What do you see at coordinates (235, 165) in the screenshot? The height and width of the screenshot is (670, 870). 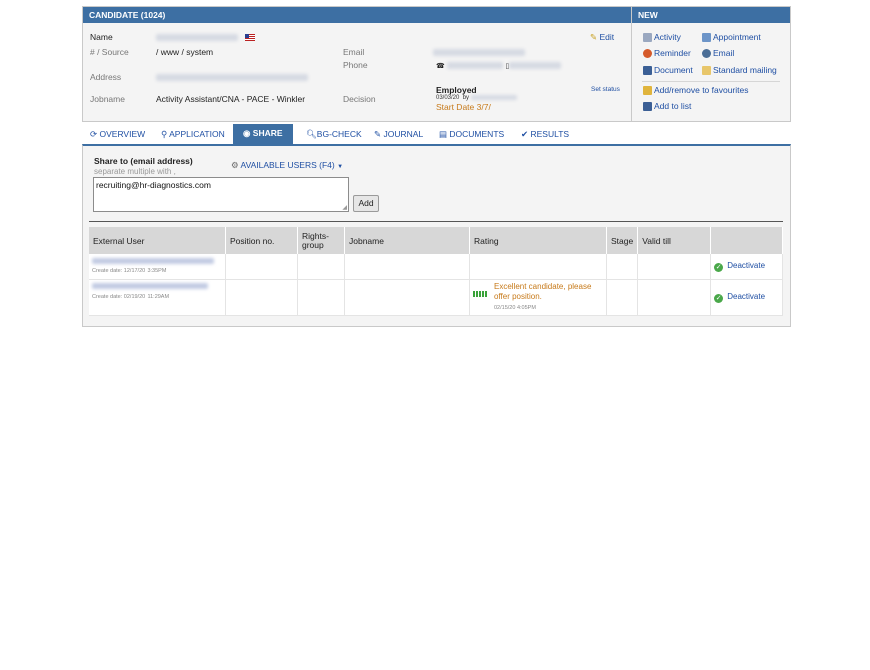 I see `users-icon: ⚙` at bounding box center [235, 165].